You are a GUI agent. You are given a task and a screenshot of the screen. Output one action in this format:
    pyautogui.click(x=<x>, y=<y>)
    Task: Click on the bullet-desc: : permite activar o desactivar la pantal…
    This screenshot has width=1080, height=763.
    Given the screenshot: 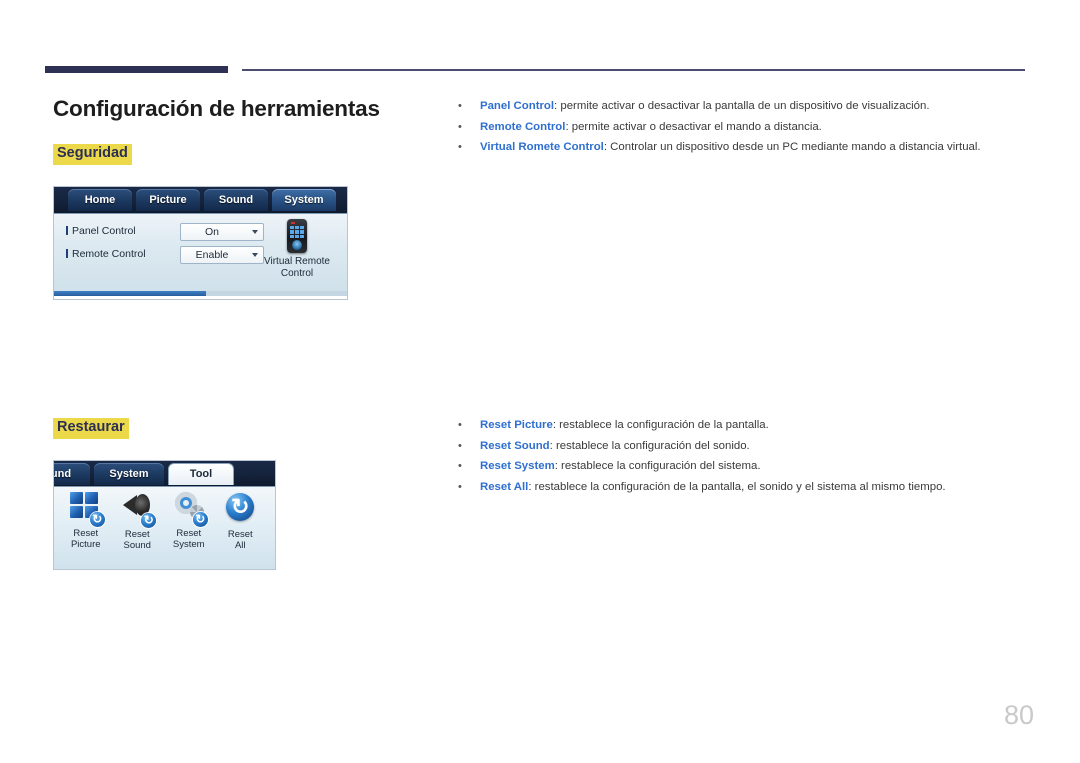 What is the action you would take?
    pyautogui.click(x=742, y=106)
    